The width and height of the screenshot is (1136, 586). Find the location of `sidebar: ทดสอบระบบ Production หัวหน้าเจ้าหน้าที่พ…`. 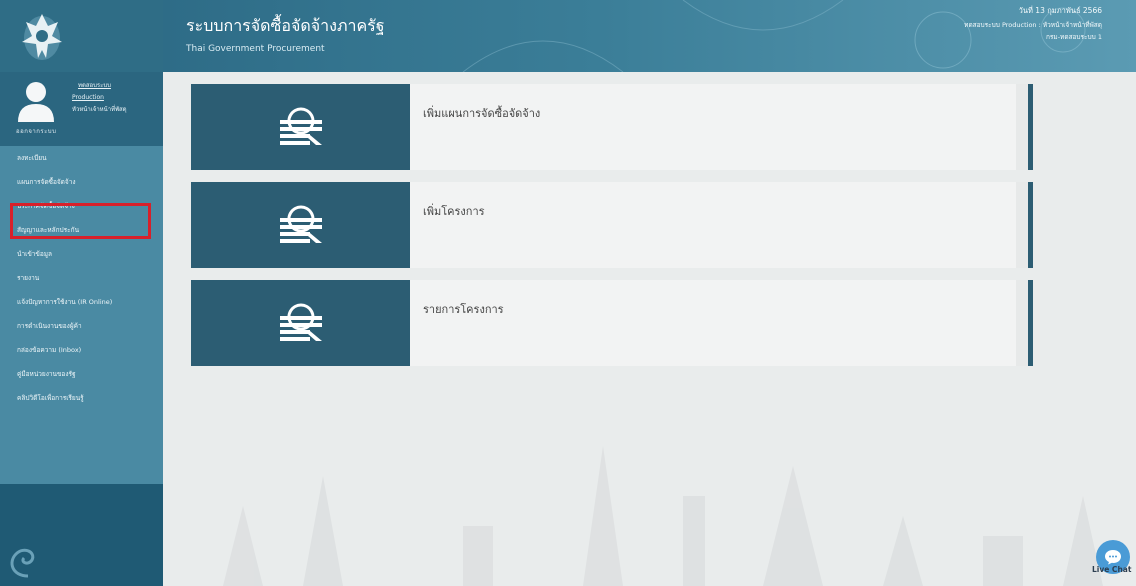

sidebar: ทดสอบระบบ Production หัวหน้าเจ้าหน้าที่พ… is located at coordinates (81, 293).